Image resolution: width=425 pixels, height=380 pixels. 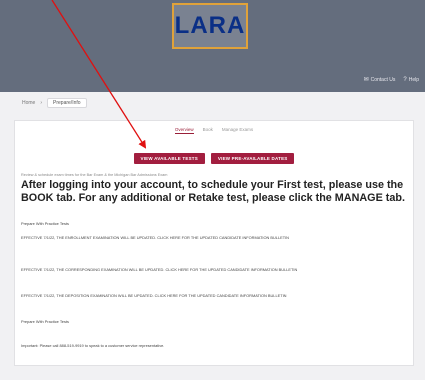 I want to click on practice-tests-link: Prepare With Practice Tests, so click(x=215, y=223).